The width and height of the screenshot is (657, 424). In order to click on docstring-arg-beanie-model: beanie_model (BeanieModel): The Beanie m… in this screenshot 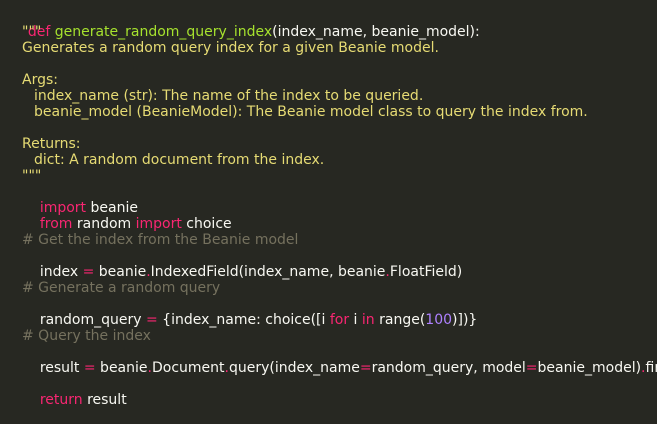, I will do `click(311, 112)`.